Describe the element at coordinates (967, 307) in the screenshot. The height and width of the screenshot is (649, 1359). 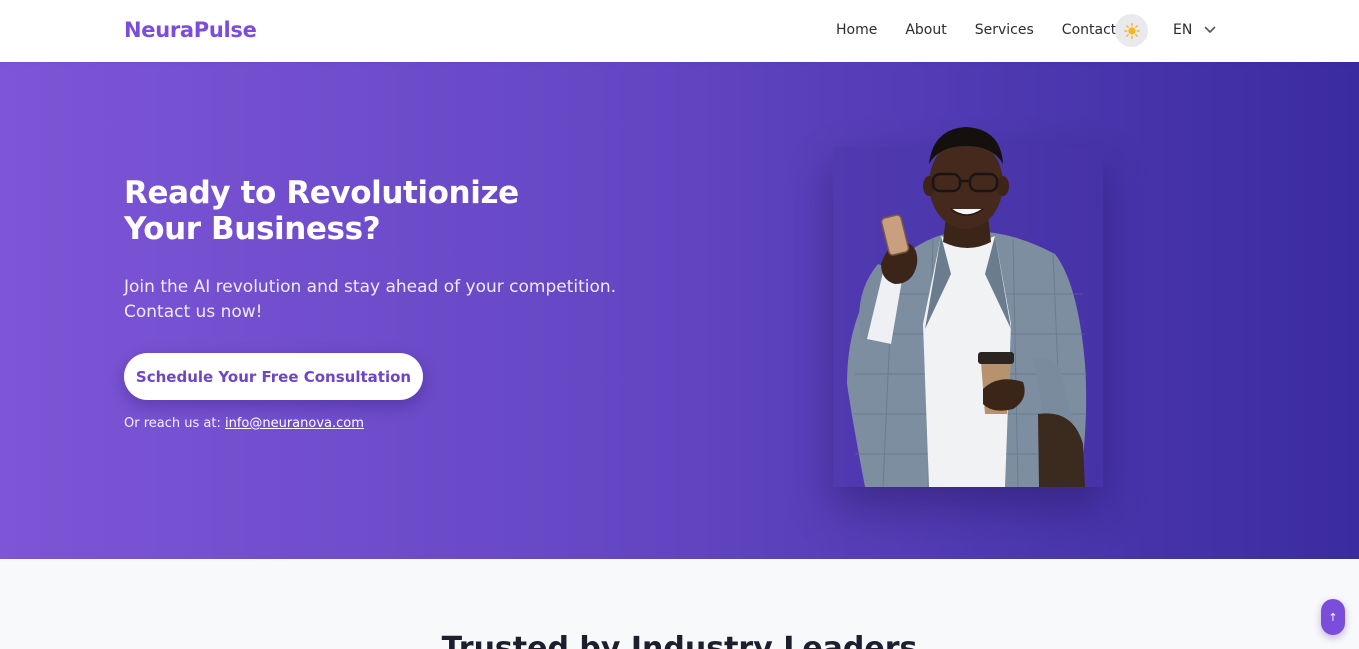
I see `hero-photo-man-with-phone` at that location.